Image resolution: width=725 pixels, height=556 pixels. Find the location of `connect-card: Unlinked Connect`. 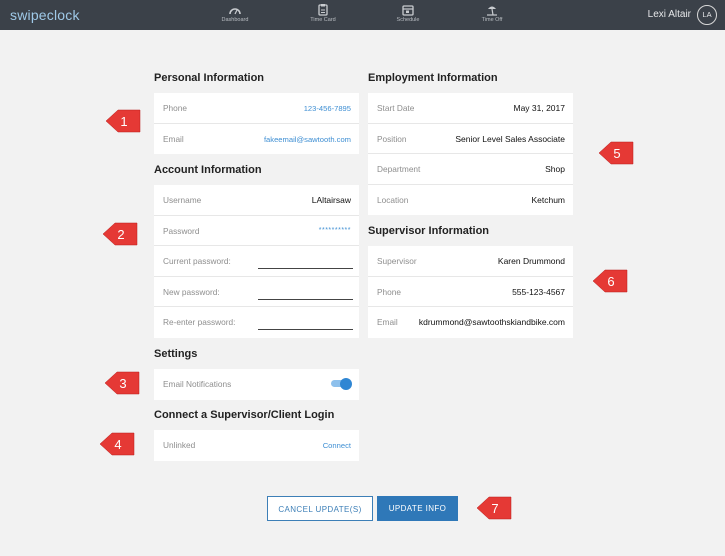

connect-card: Unlinked Connect is located at coordinates (256, 445).